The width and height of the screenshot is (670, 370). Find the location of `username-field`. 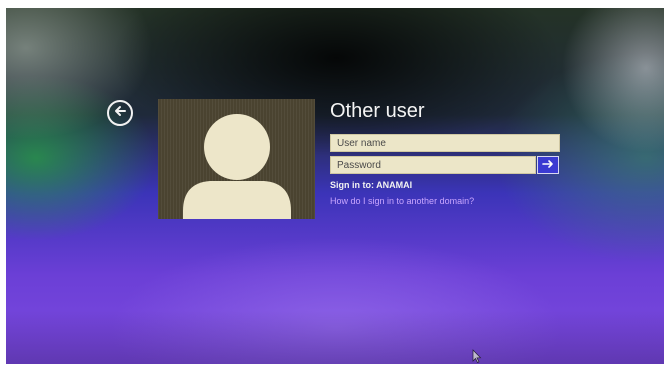

username-field is located at coordinates (445, 143).